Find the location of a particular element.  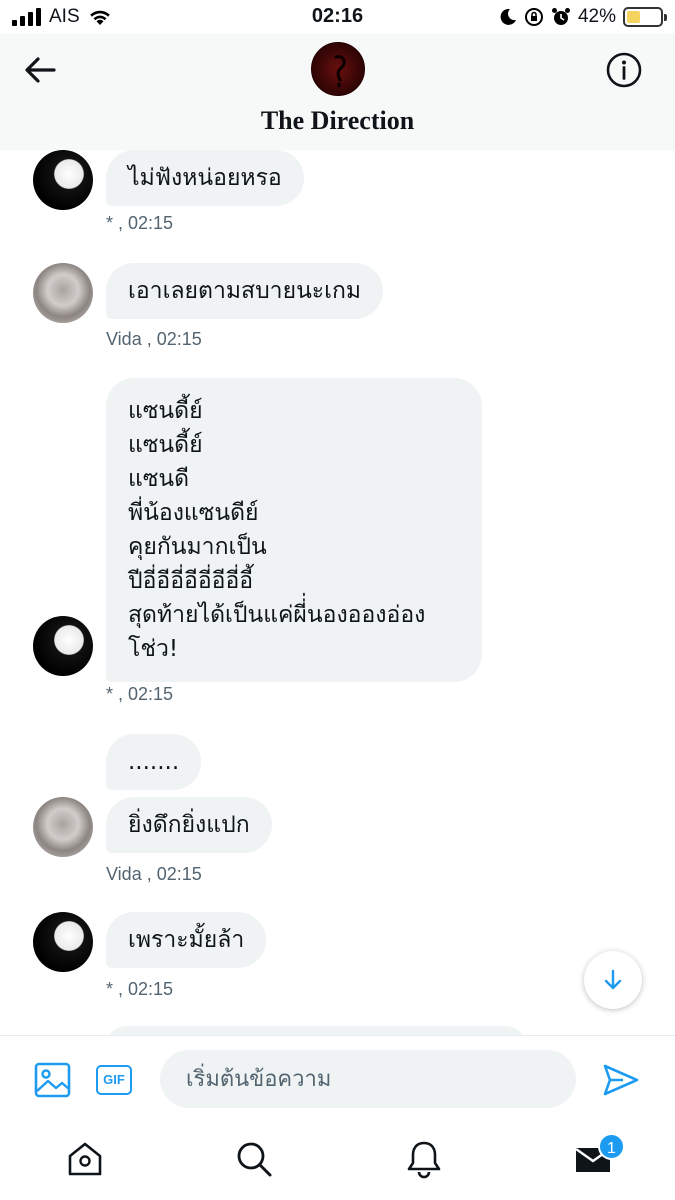

message-bubble-partial is located at coordinates (316, 1030).